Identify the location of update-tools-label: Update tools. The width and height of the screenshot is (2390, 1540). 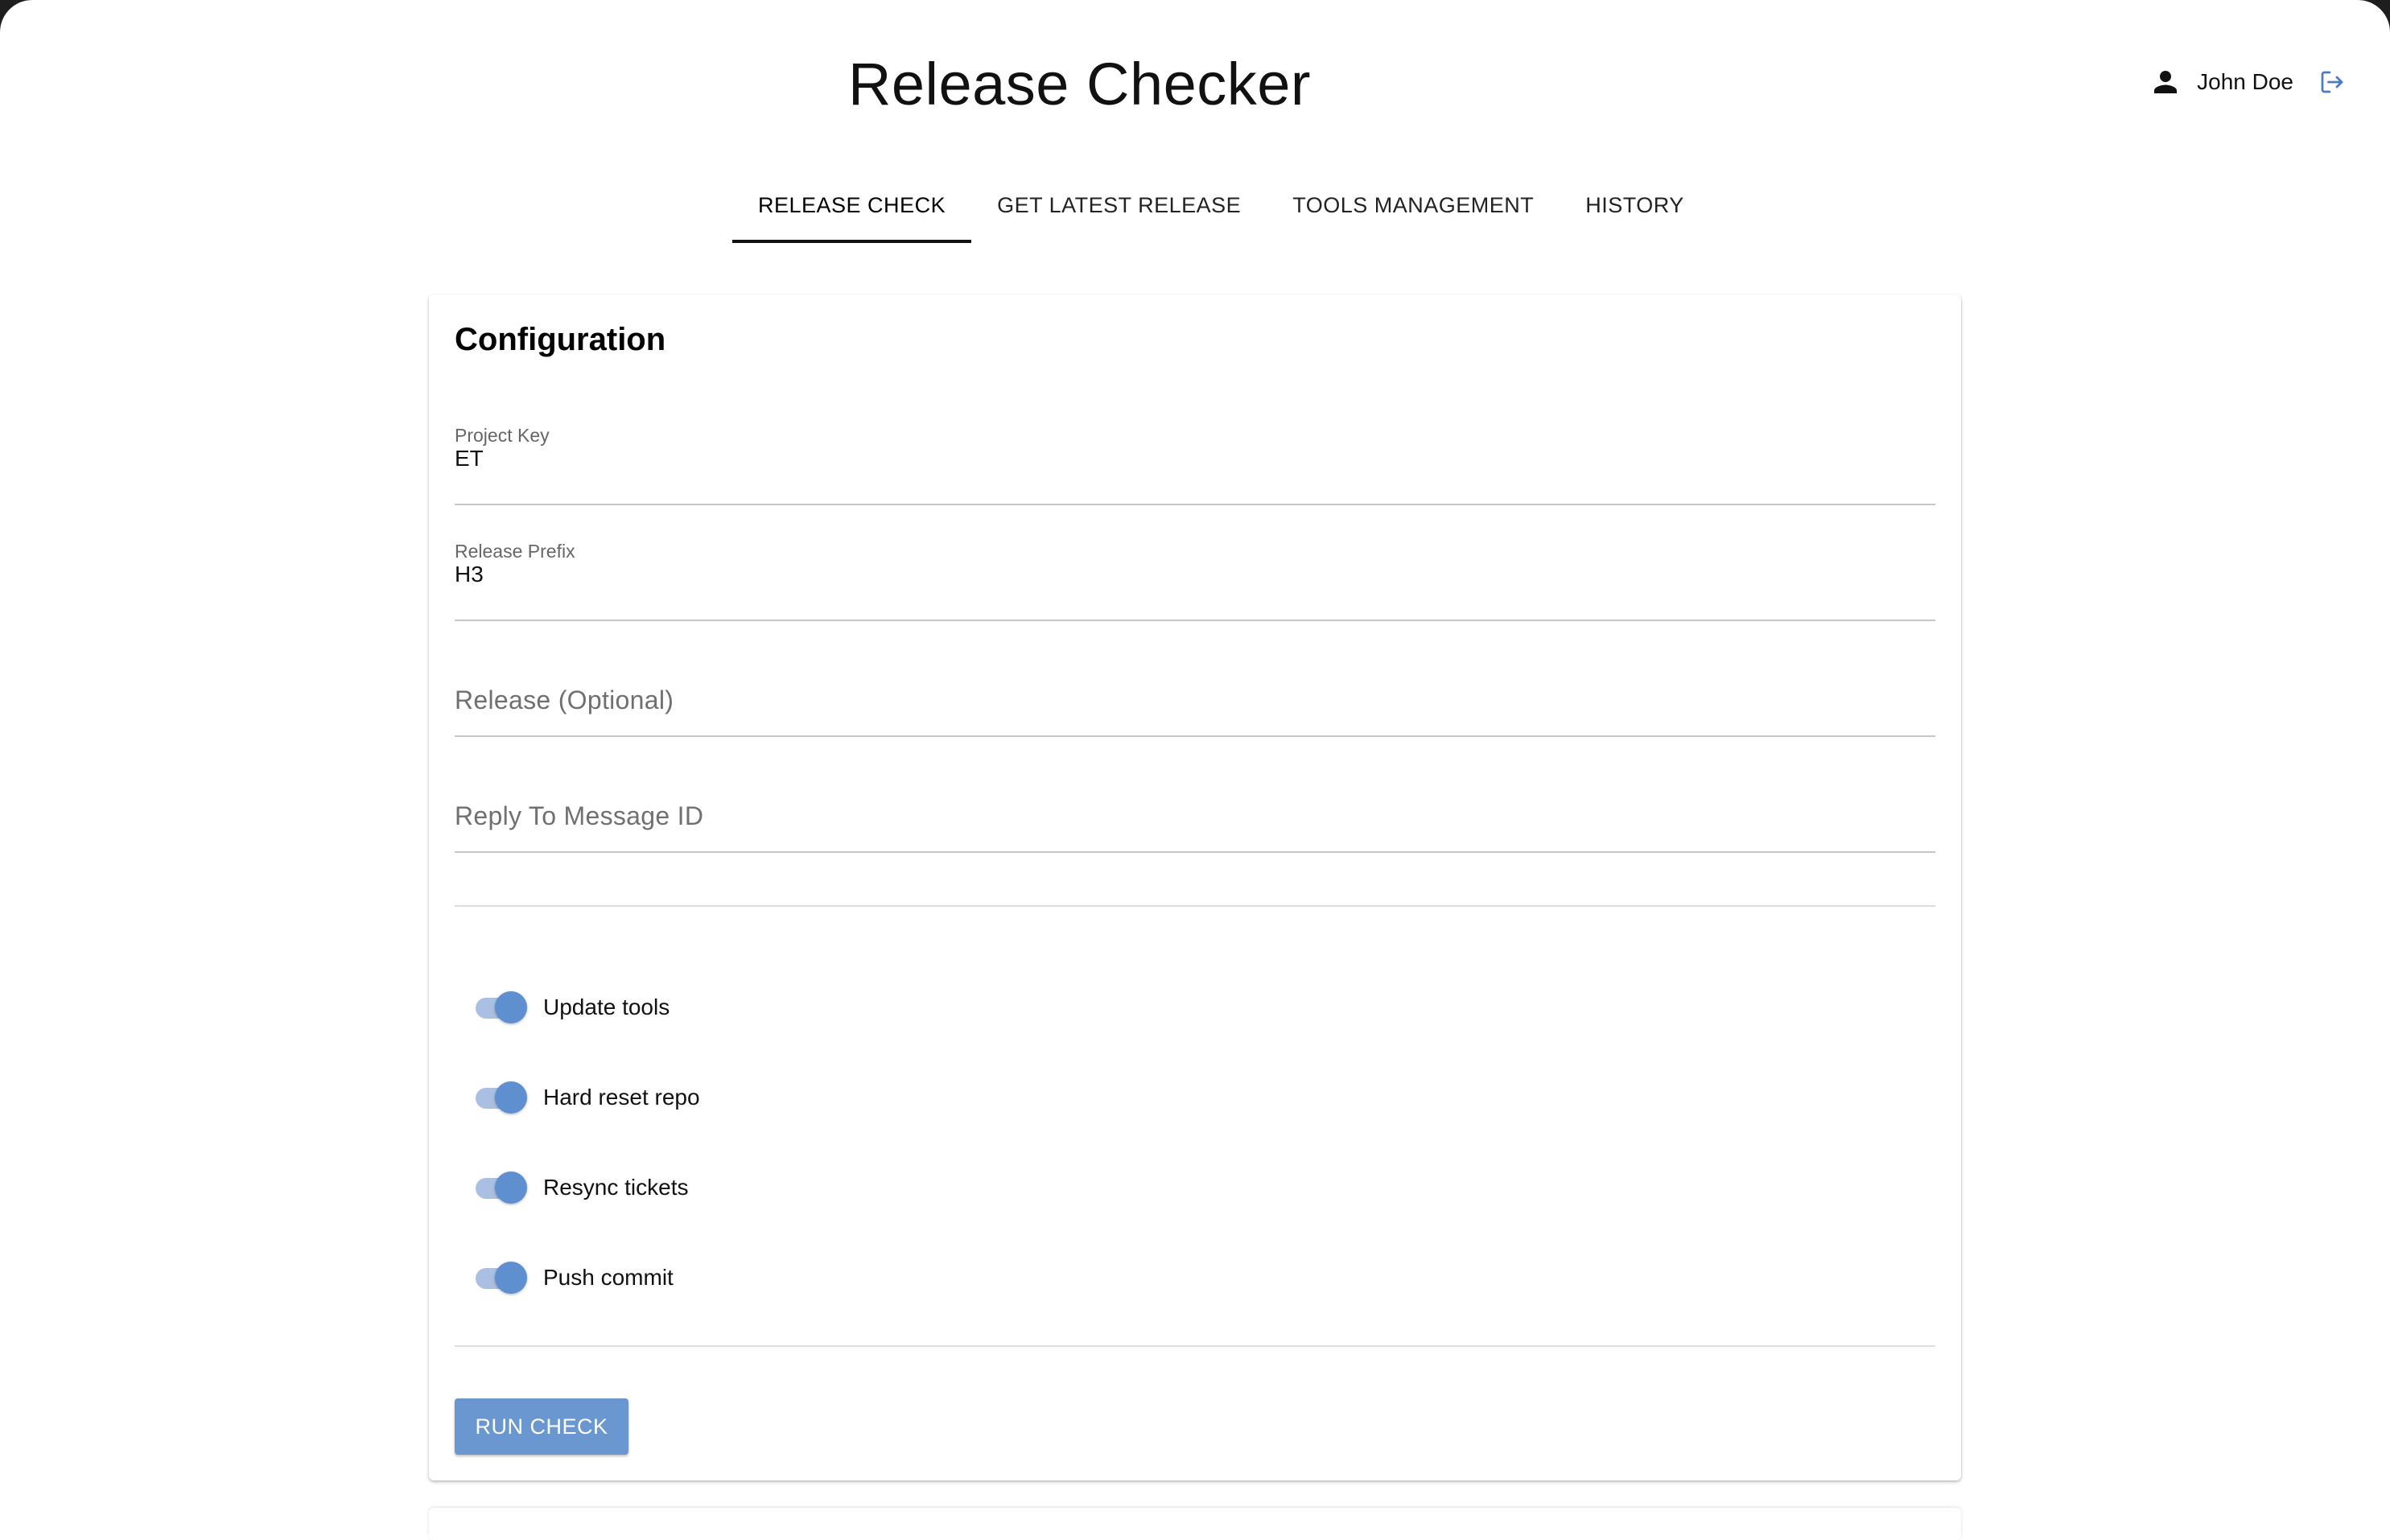
(607, 1006).